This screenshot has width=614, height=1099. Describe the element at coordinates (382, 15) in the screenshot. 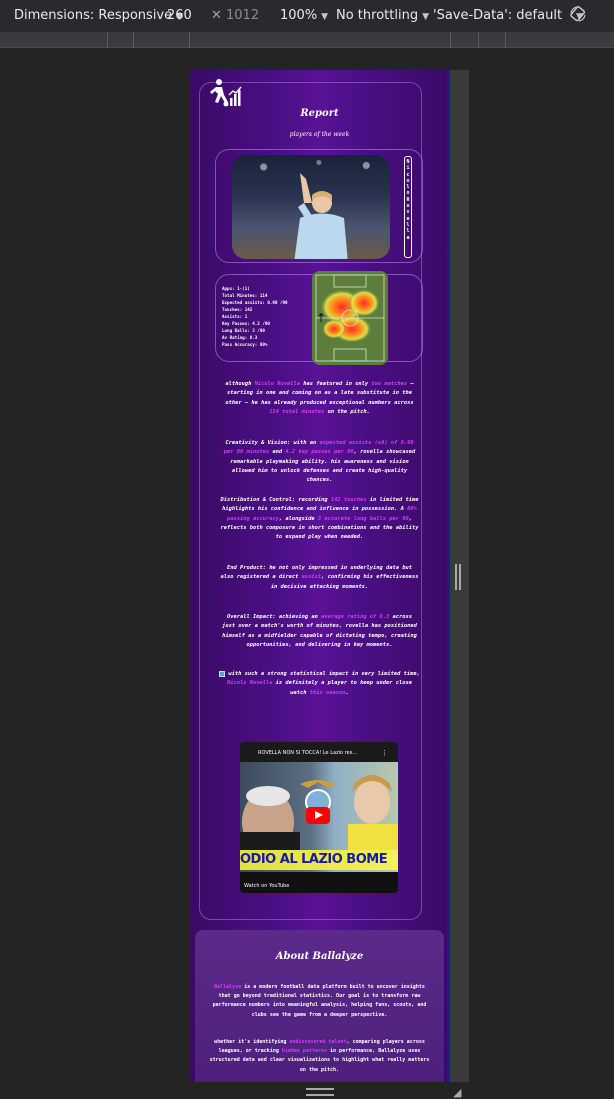

I see `throttling-dropdown: No throttling ▼` at that location.